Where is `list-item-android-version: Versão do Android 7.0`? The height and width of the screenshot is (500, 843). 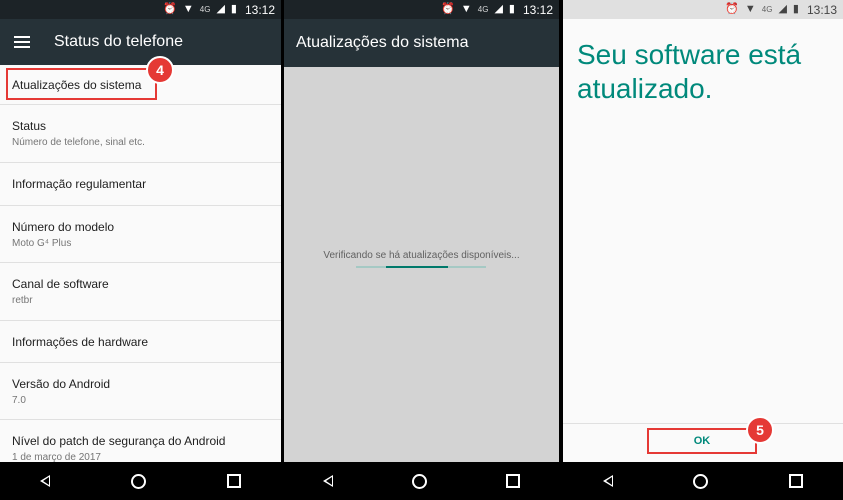 list-item-android-version: Versão do Android 7.0 is located at coordinates (140, 391).